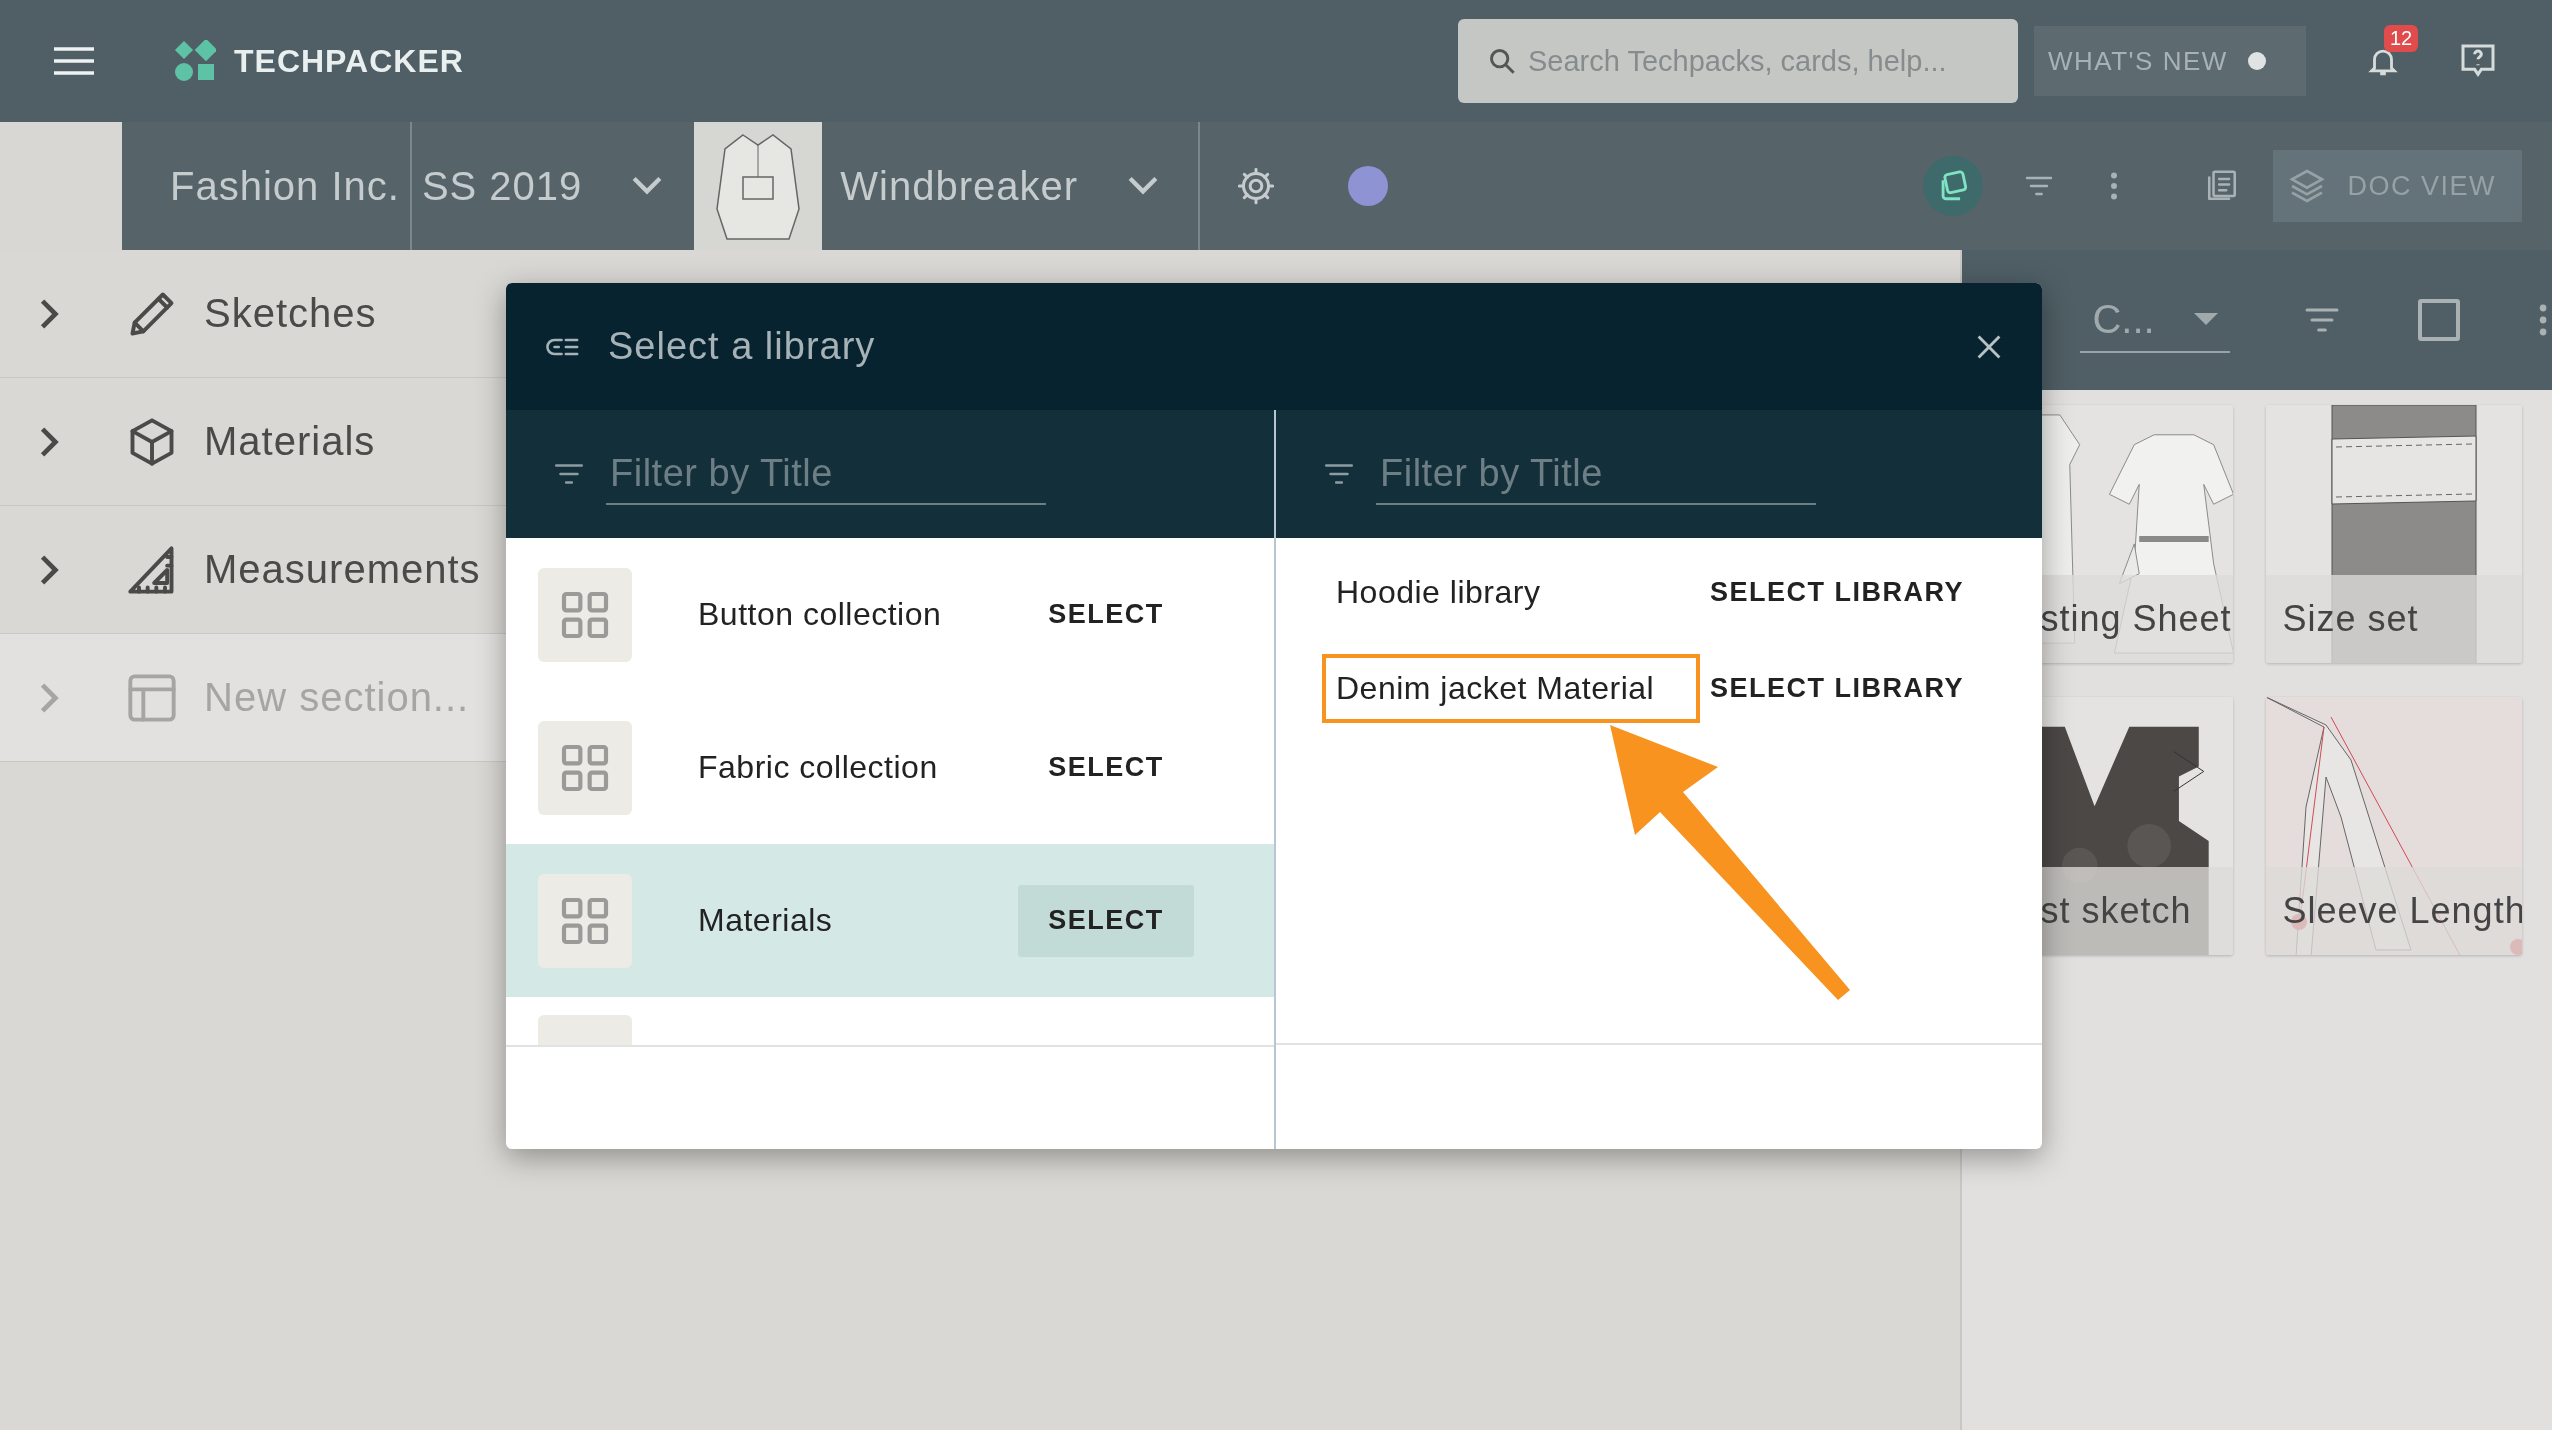 The width and height of the screenshot is (2552, 1430). Describe the element at coordinates (818, 767) in the screenshot. I see `library-title: Fabric collection` at that location.